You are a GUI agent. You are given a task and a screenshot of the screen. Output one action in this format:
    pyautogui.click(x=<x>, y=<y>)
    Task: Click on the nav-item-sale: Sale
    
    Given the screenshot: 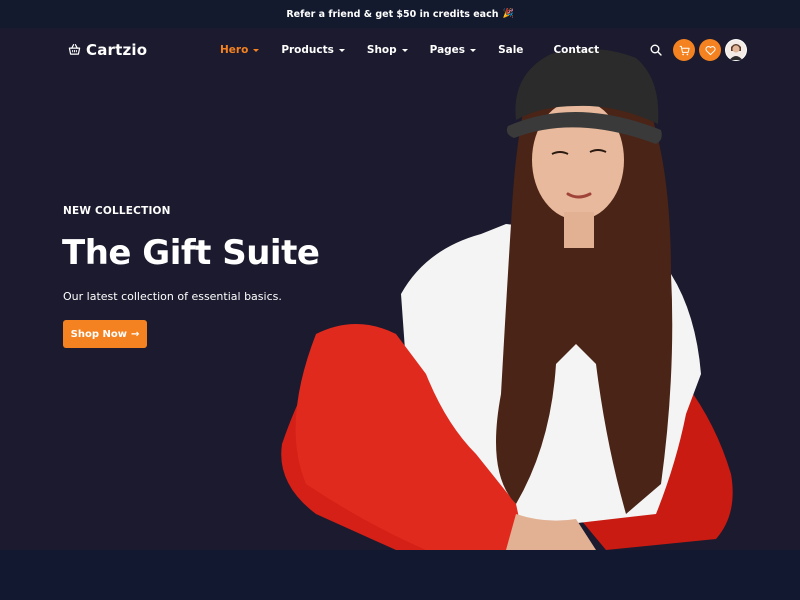 What is the action you would take?
    pyautogui.click(x=510, y=50)
    